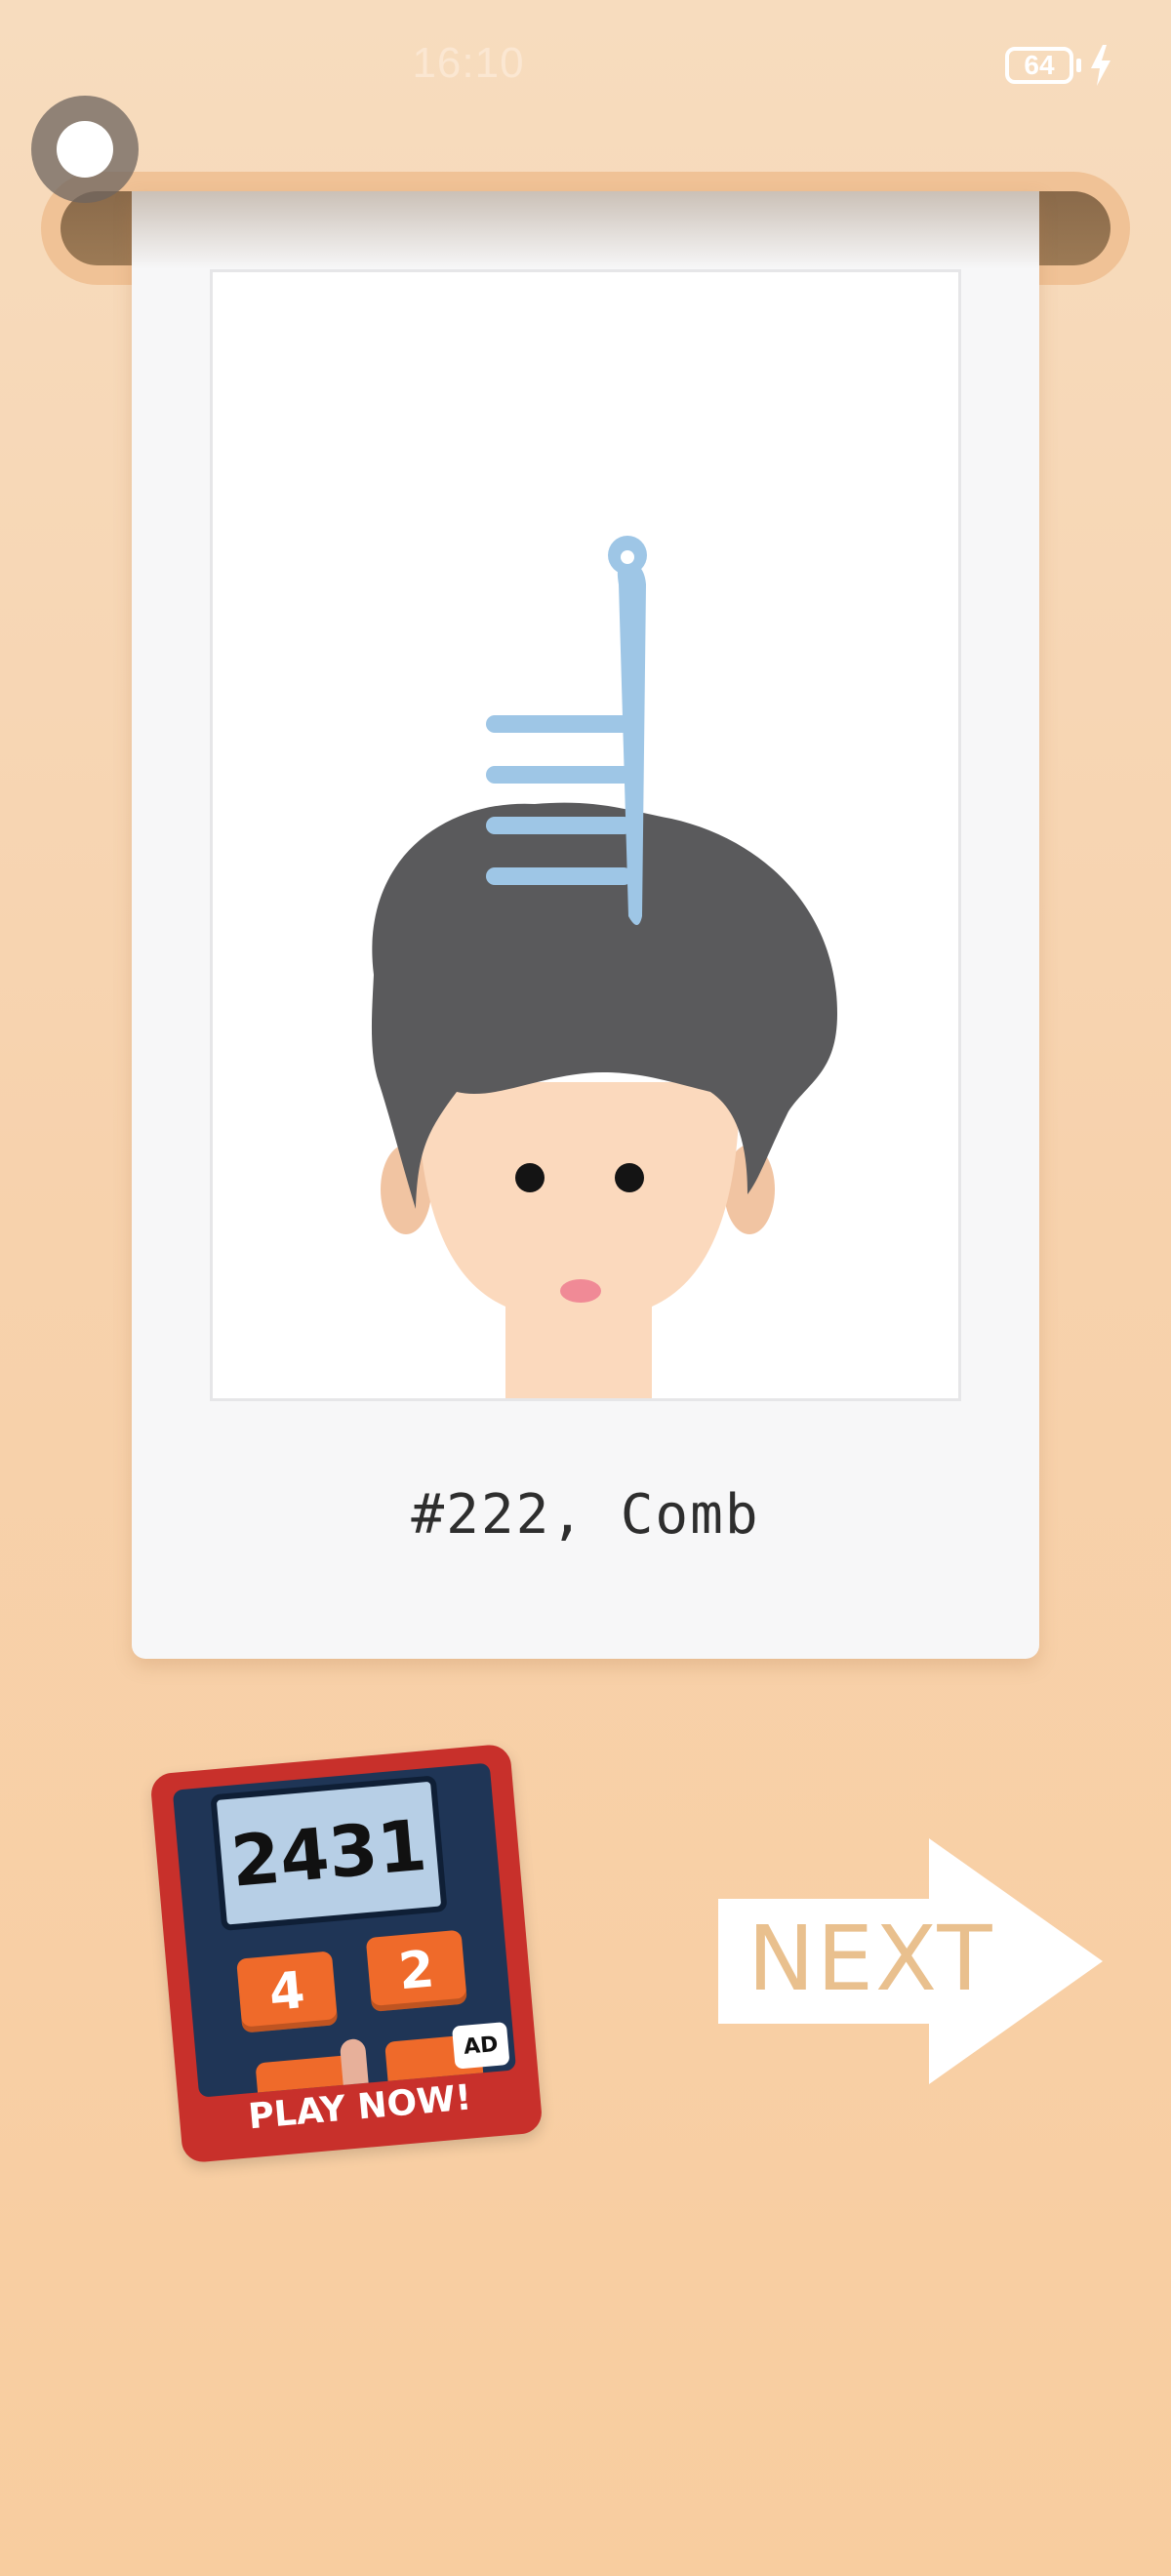 The height and width of the screenshot is (2576, 1171). What do you see at coordinates (580, 1291) in the screenshot?
I see `mouth` at bounding box center [580, 1291].